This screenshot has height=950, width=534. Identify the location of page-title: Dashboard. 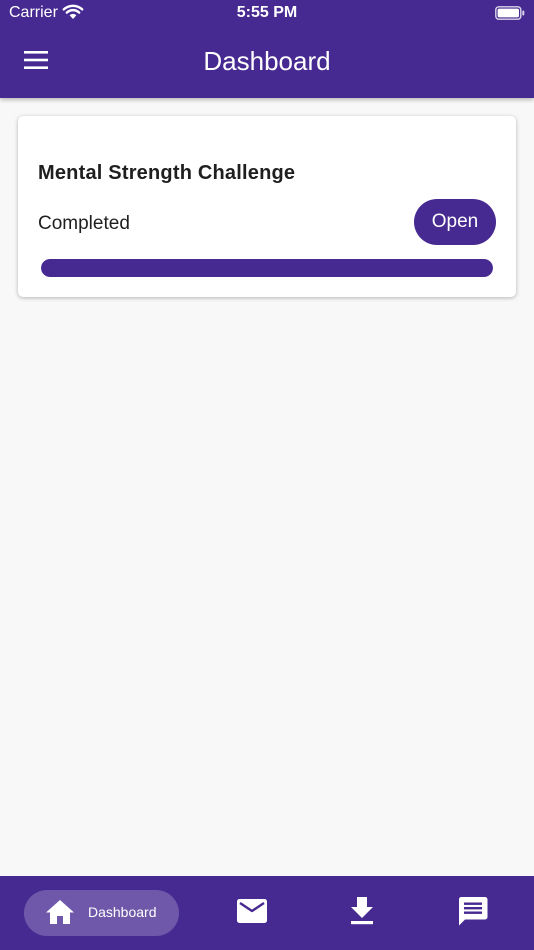
(267, 61).